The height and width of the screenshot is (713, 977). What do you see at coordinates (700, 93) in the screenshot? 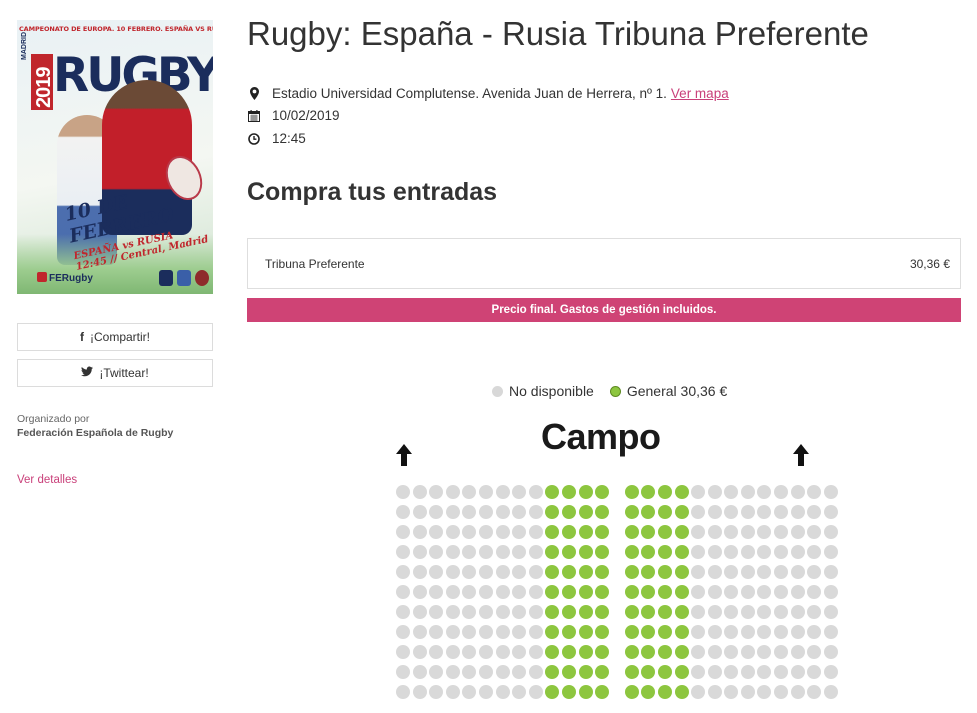
I see `view-map-link: Ver mapa` at bounding box center [700, 93].